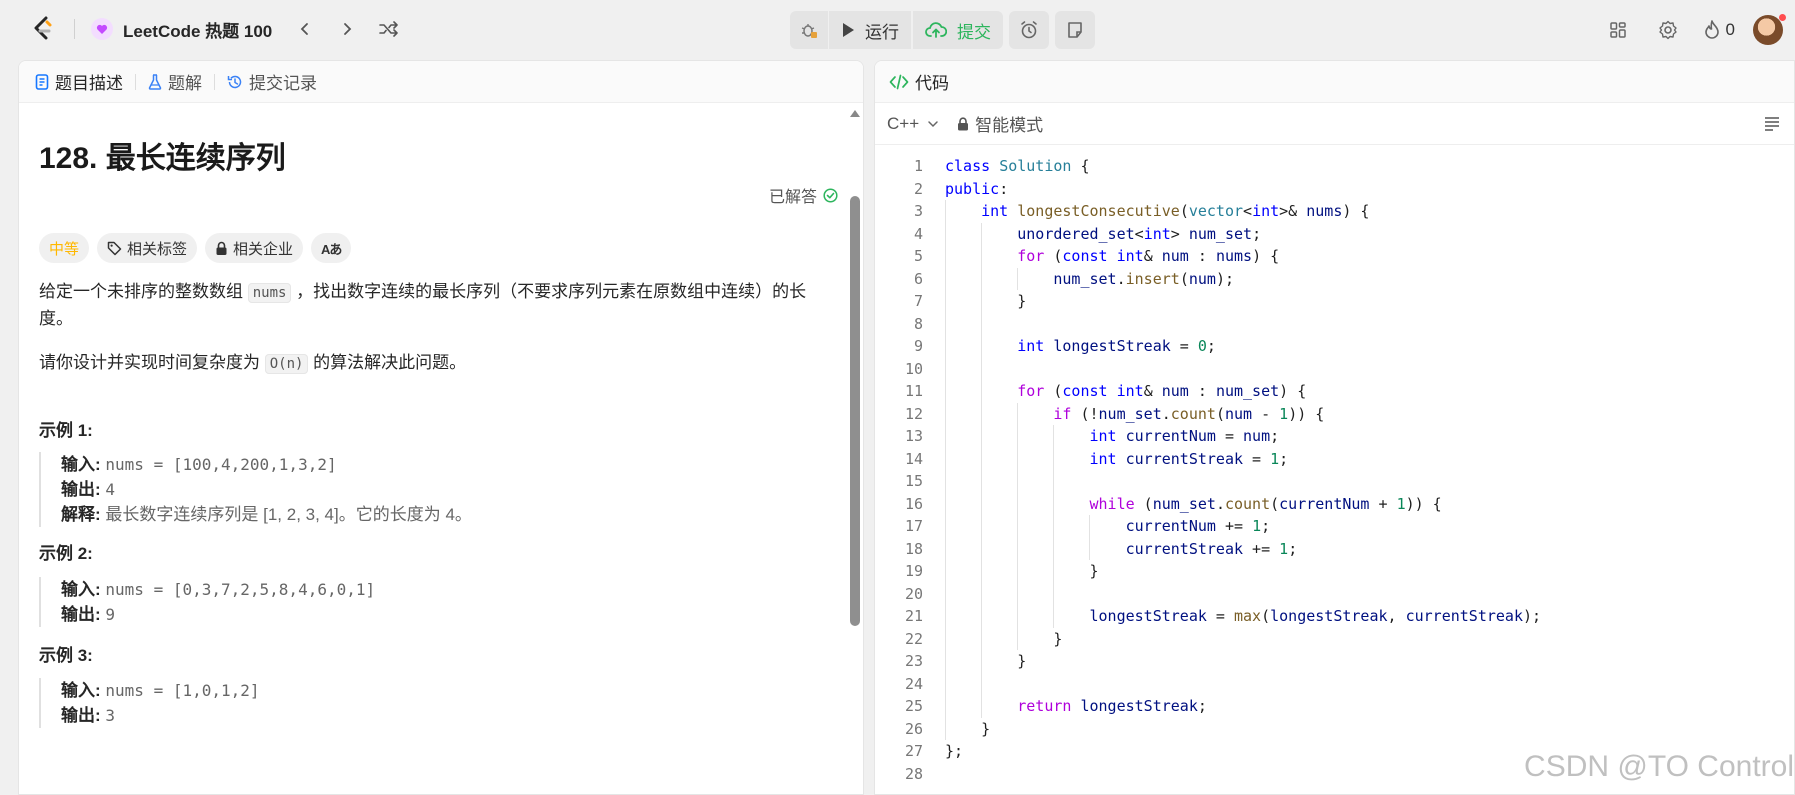 Image resolution: width=1795 pixels, height=795 pixels. What do you see at coordinates (347, 29) in the screenshot?
I see `next-problem-button` at bounding box center [347, 29].